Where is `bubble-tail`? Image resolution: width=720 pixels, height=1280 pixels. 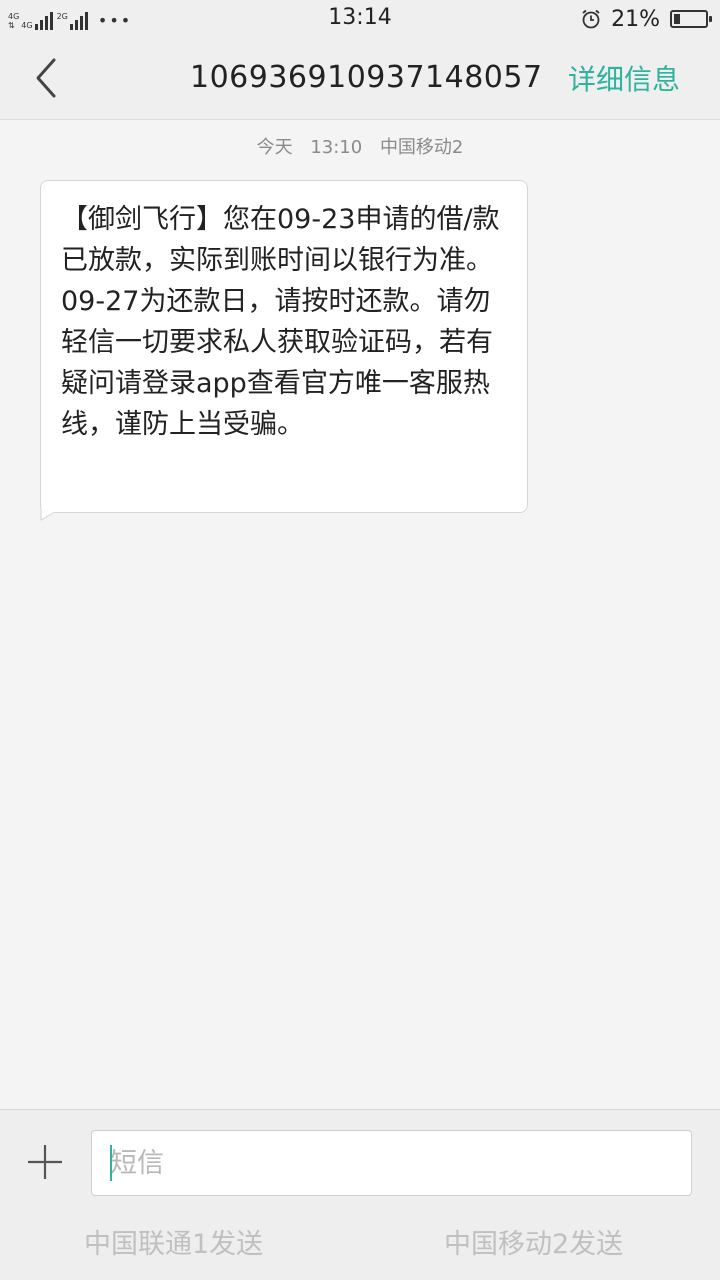 bubble-tail is located at coordinates (47, 514).